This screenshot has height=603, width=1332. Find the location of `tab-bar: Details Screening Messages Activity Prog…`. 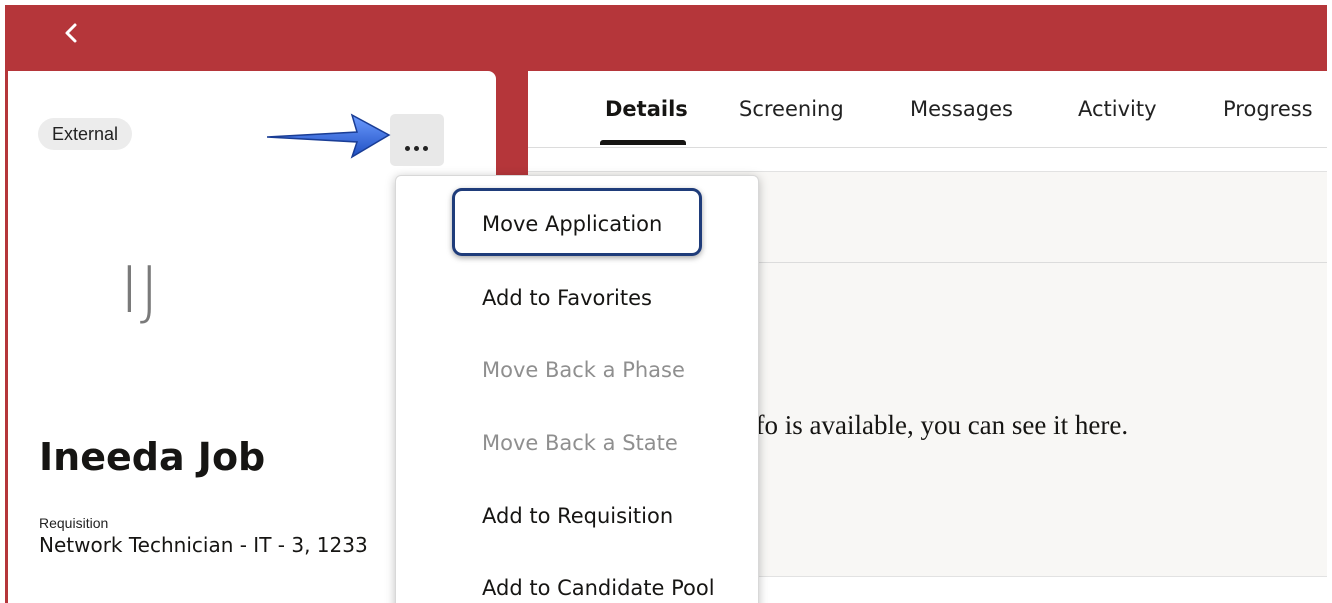

tab-bar: Details Screening Messages Activity Prog… is located at coordinates (927, 109).